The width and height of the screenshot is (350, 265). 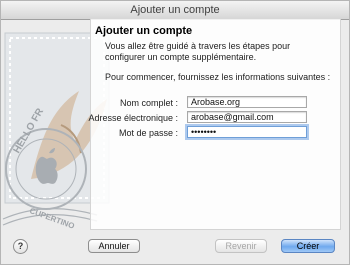 I want to click on email-label: Adresse électronique :, so click(x=133, y=118).